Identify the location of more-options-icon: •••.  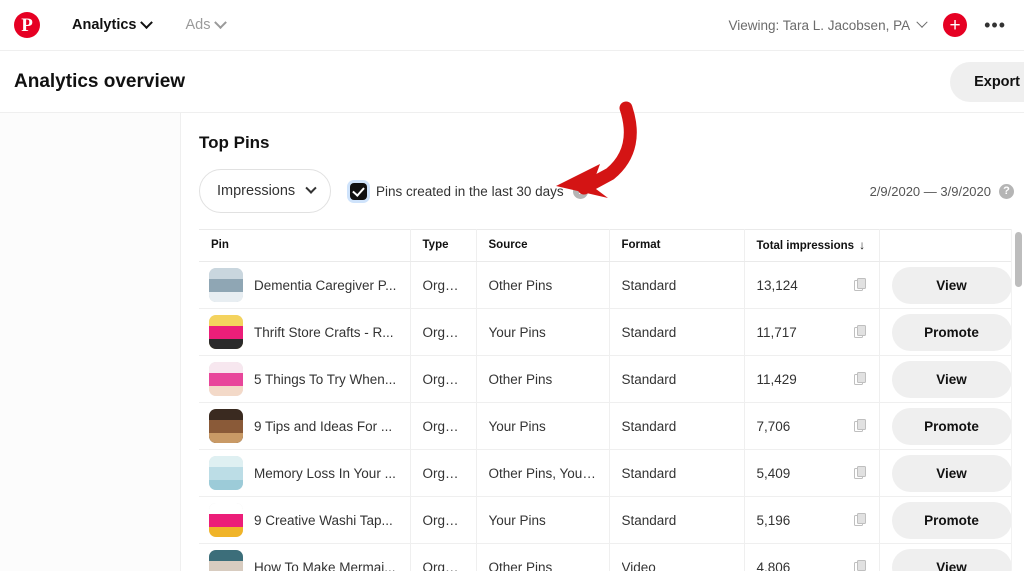
(995, 25).